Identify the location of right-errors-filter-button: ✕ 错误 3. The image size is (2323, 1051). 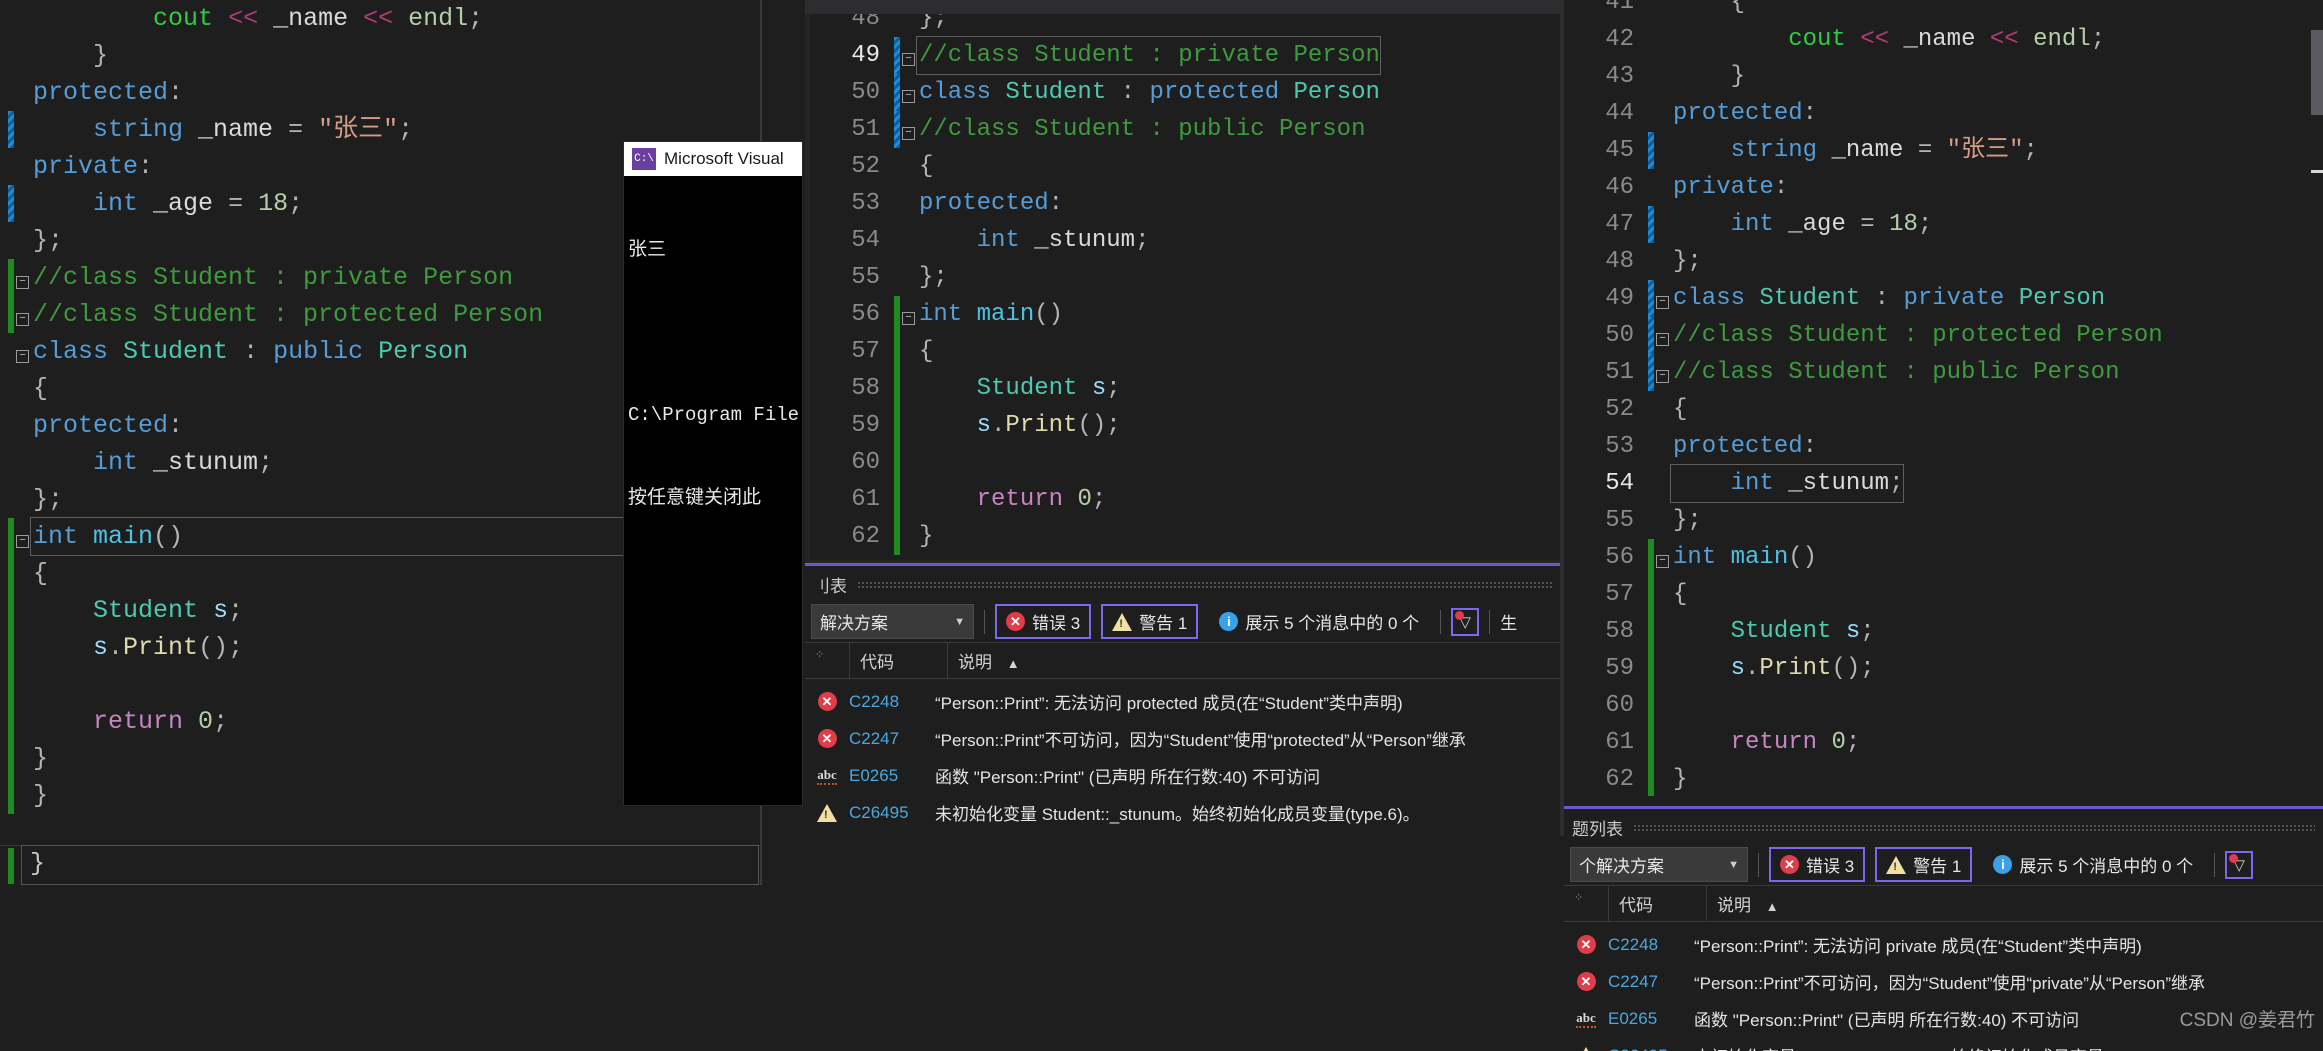
(1817, 864).